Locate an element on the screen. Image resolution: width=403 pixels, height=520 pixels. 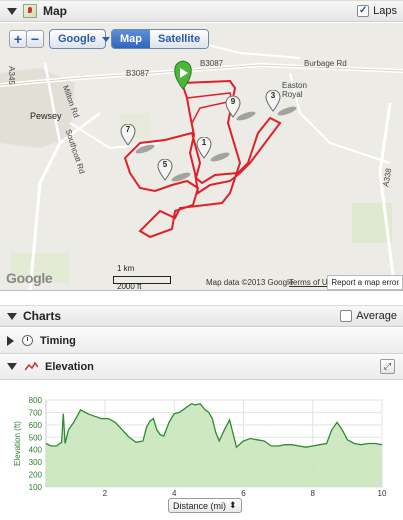
charts-panel-header: Charts Average is located at coordinates (201, 316).